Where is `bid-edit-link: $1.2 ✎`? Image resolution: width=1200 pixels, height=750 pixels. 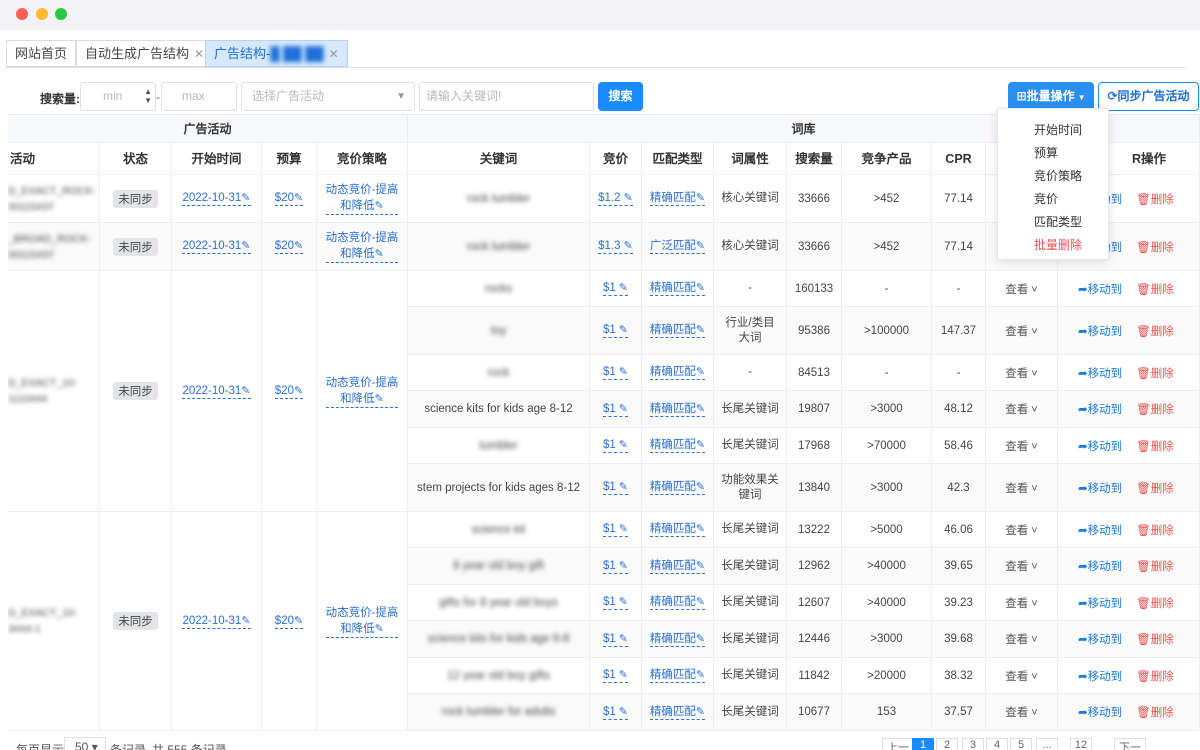 bid-edit-link: $1.2 ✎ is located at coordinates (615, 198).